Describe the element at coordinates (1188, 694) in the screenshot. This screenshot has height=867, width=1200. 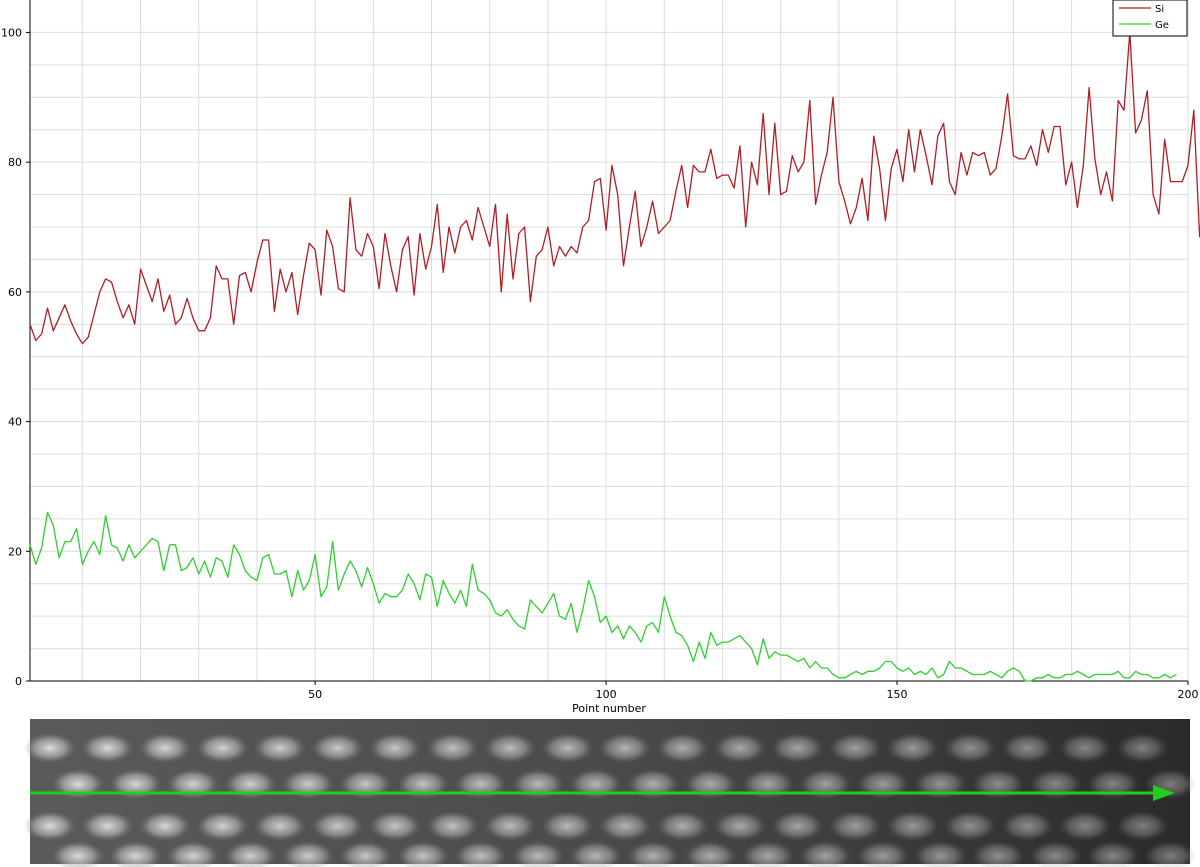
I see `x-tick-label: 200` at that location.